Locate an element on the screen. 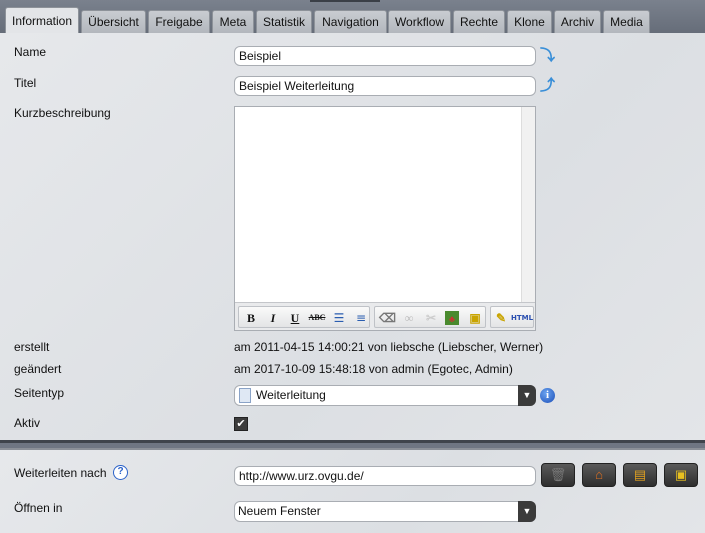 The height and width of the screenshot is (533, 705). tab-meta: Meta is located at coordinates (233, 21).